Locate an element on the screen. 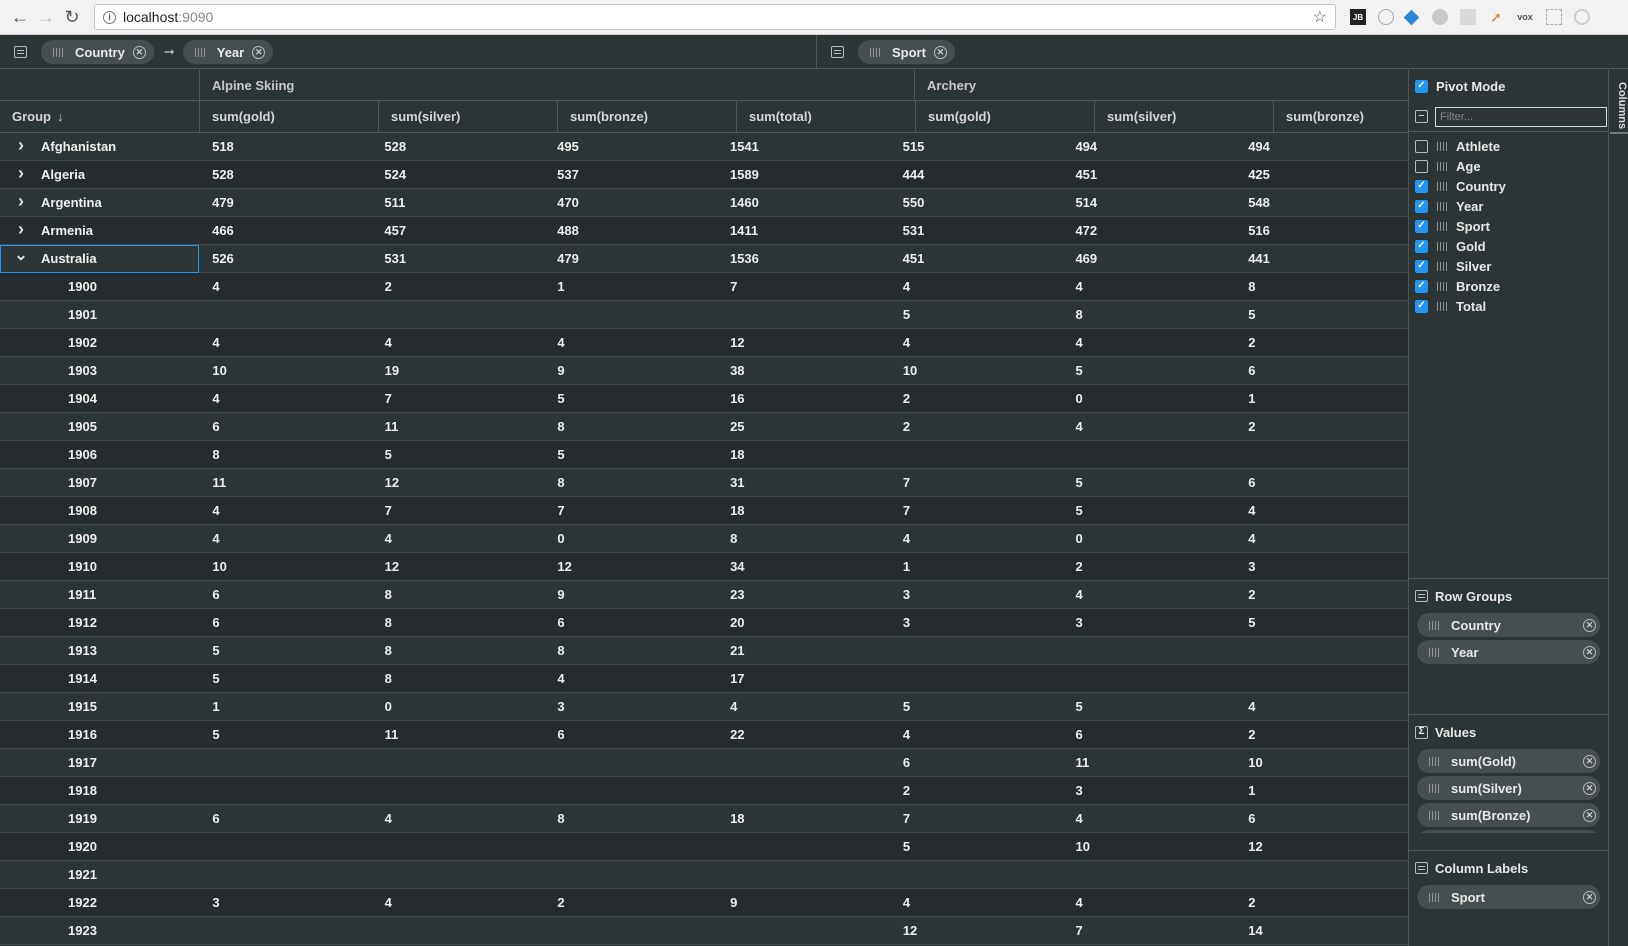 The image size is (1628, 946). value-cell: 524 is located at coordinates (457, 174).